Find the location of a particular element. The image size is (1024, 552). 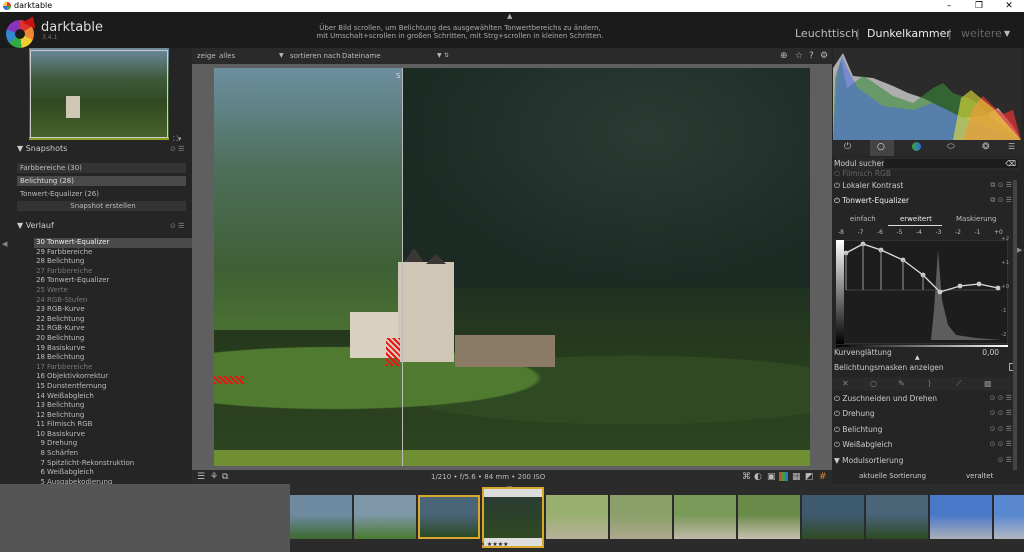

history-item: 13Belichtung⊙ is located at coordinates (119, 406).